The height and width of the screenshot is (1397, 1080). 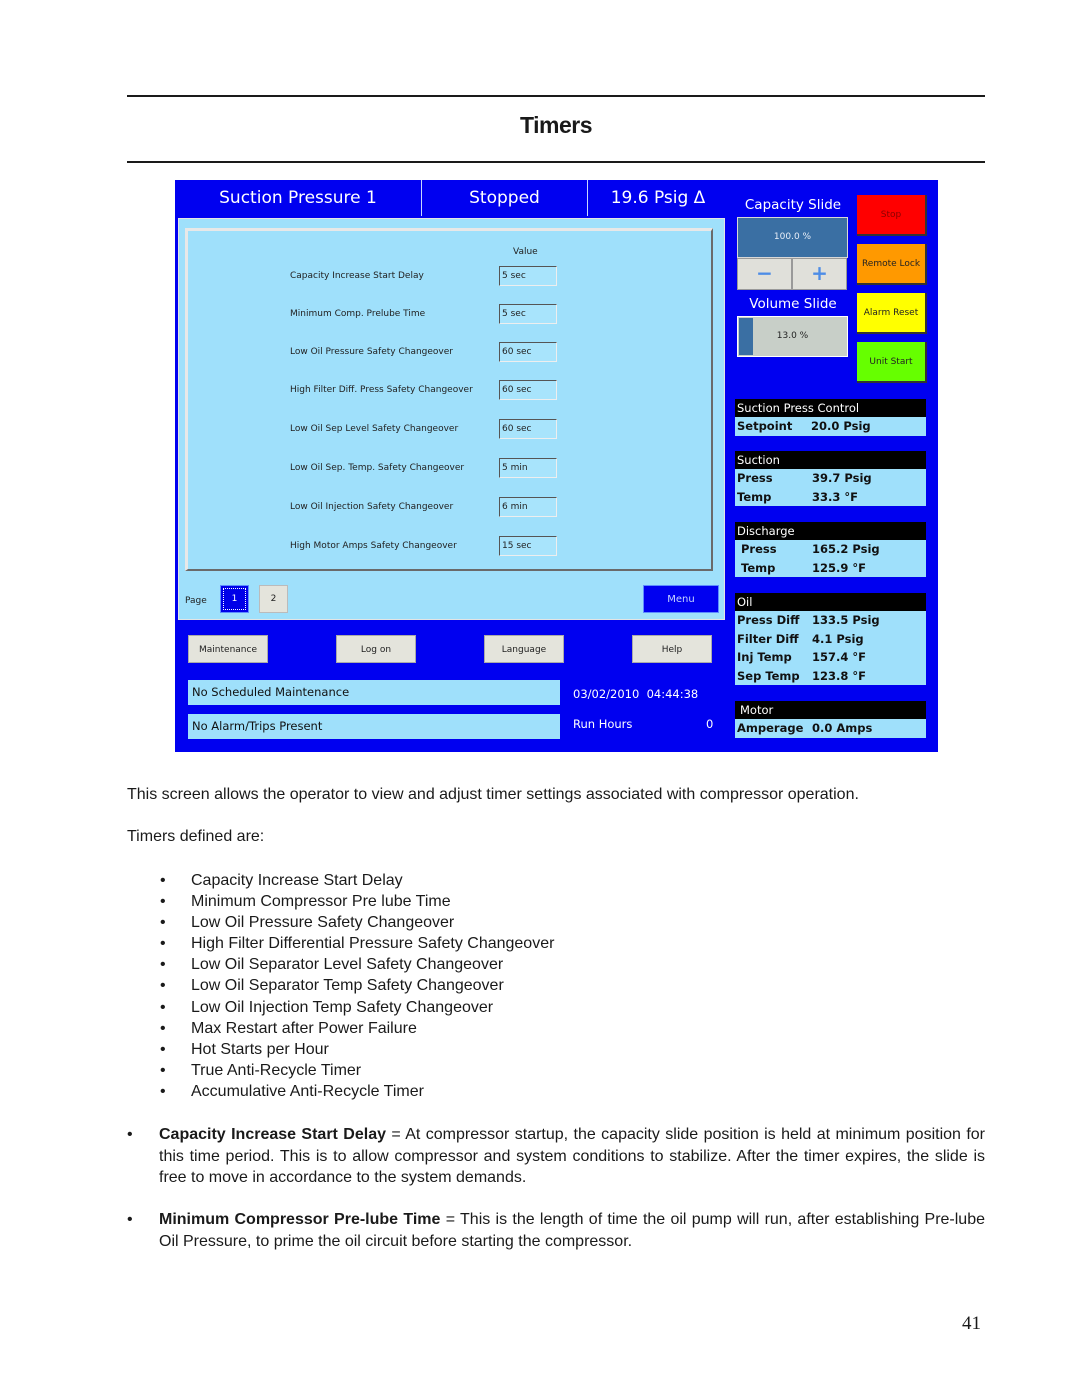 What do you see at coordinates (830, 531) in the screenshot?
I see `group-header: Discharge` at bounding box center [830, 531].